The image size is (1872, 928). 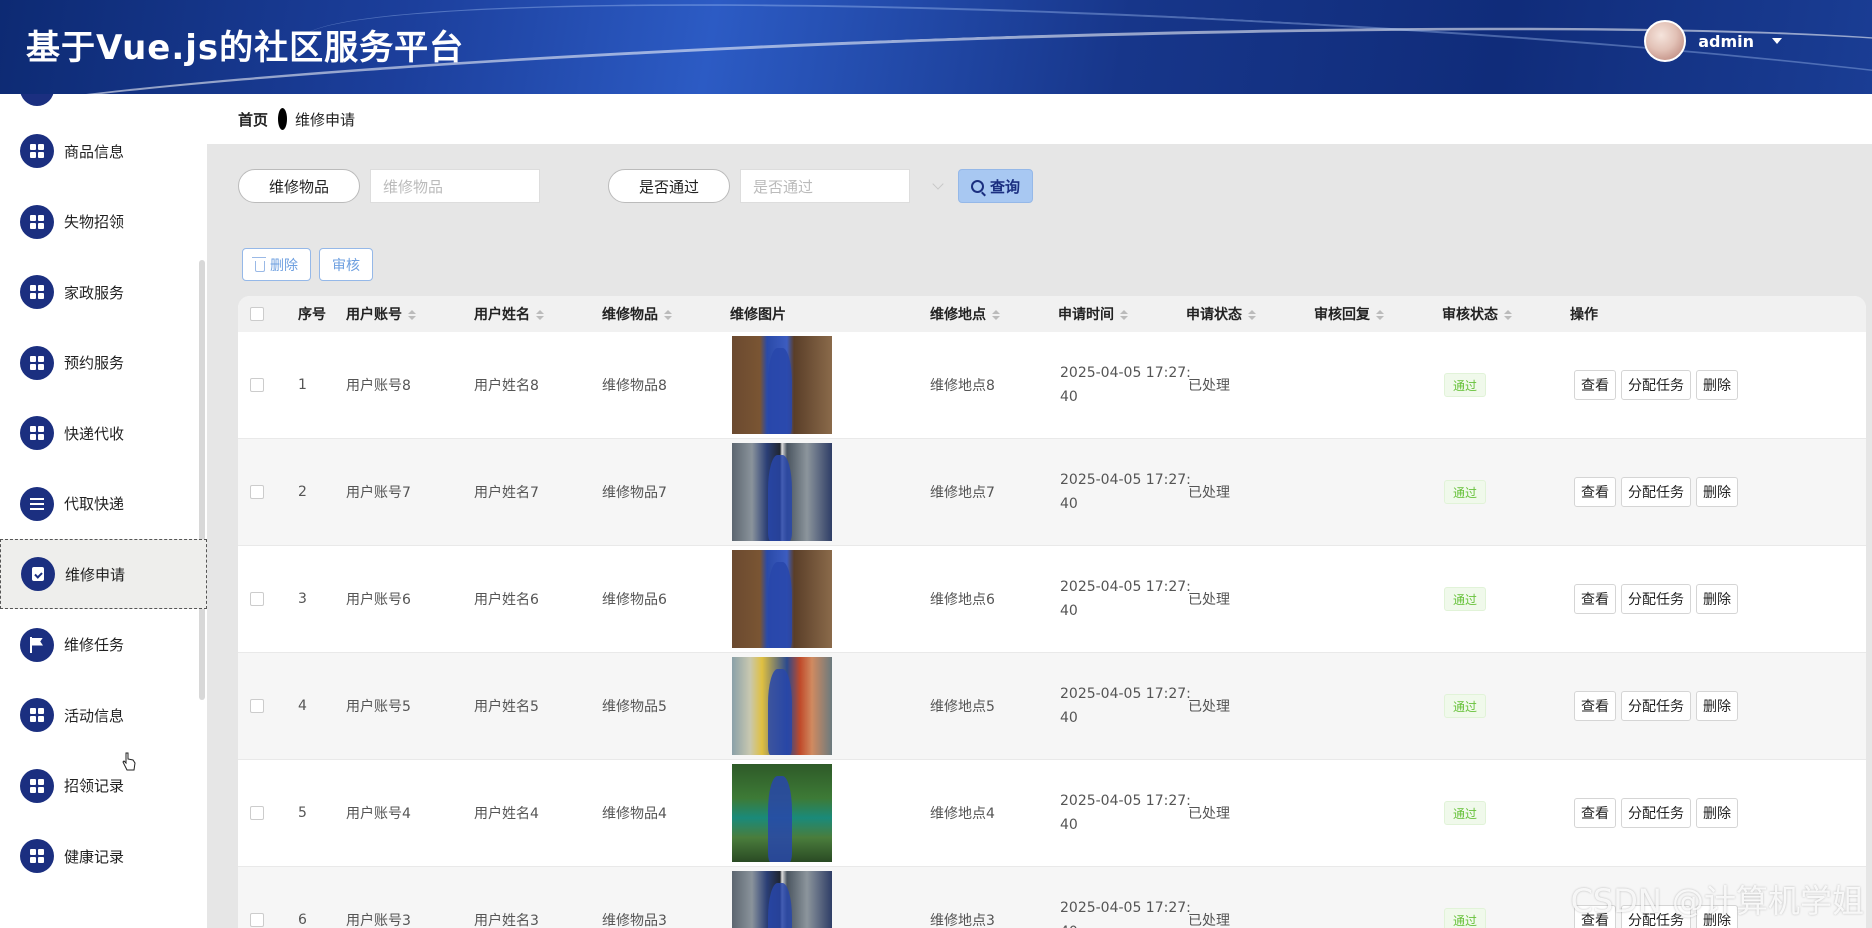 I want to click on sidebar-item: 健康记录, so click(x=103, y=856).